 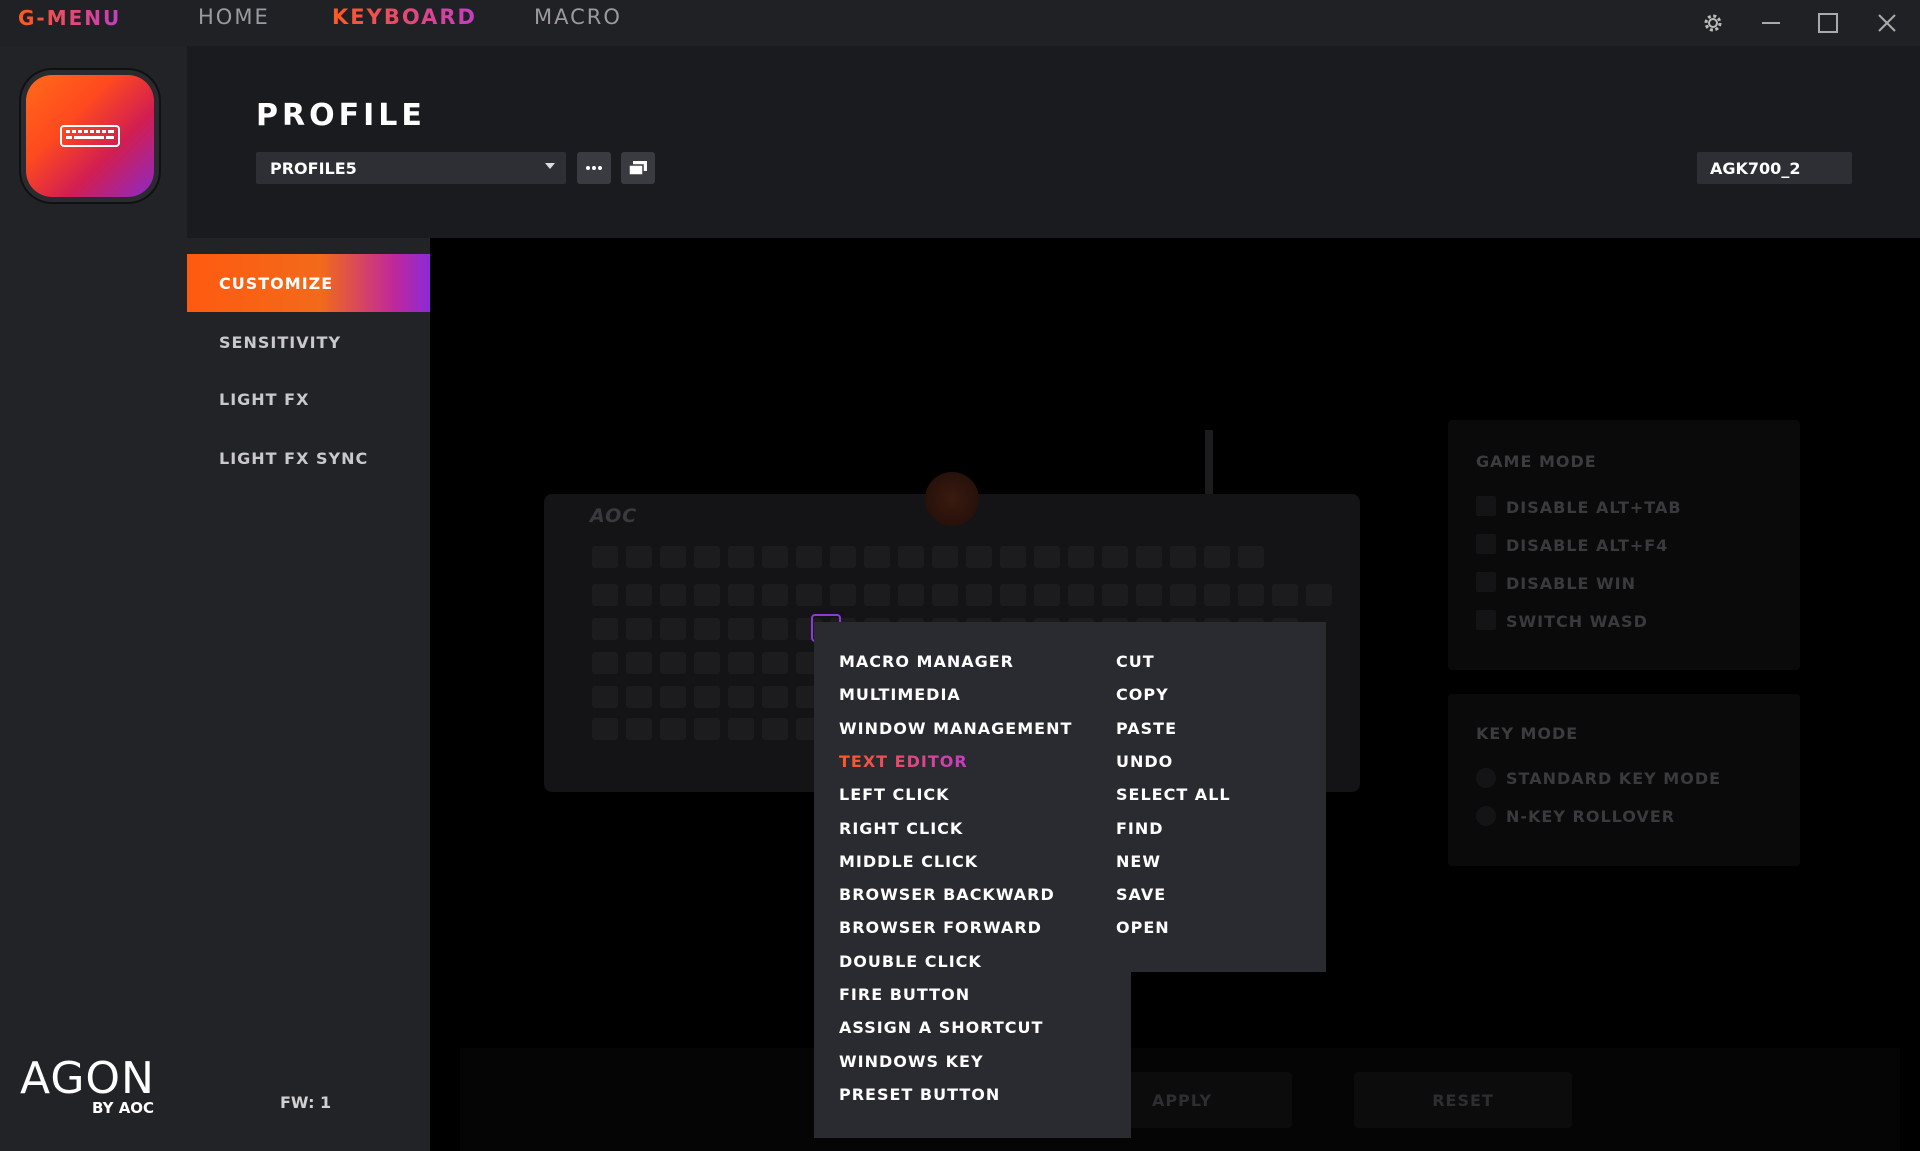 What do you see at coordinates (952, 499) in the screenshot?
I see `volume-knob` at bounding box center [952, 499].